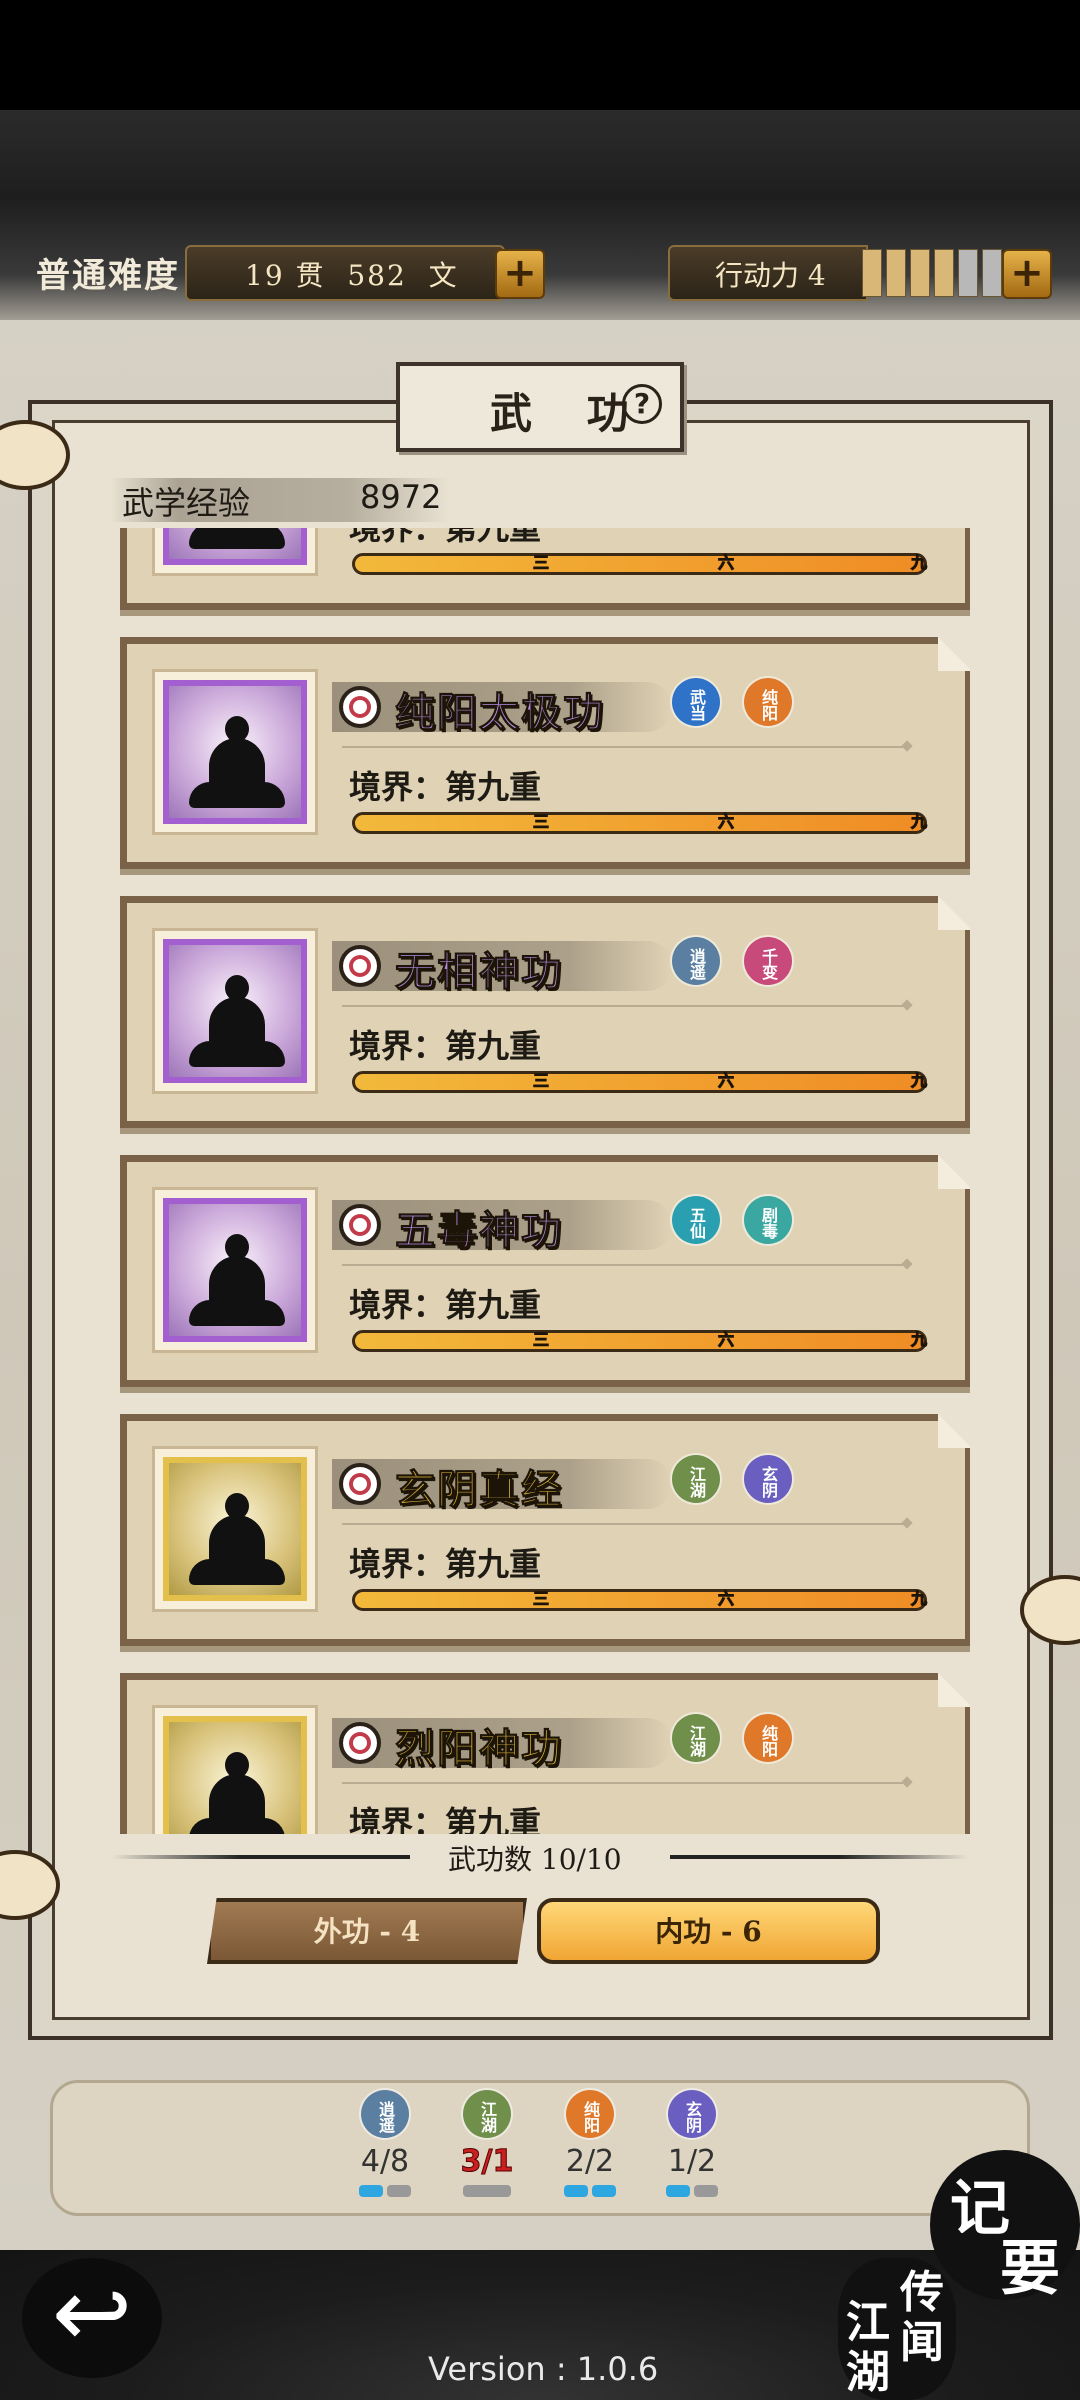 This screenshot has width=1080, height=2400. Describe the element at coordinates (708, 1931) in the screenshot. I see `tab-internal-skills: 内功 - 6` at that location.